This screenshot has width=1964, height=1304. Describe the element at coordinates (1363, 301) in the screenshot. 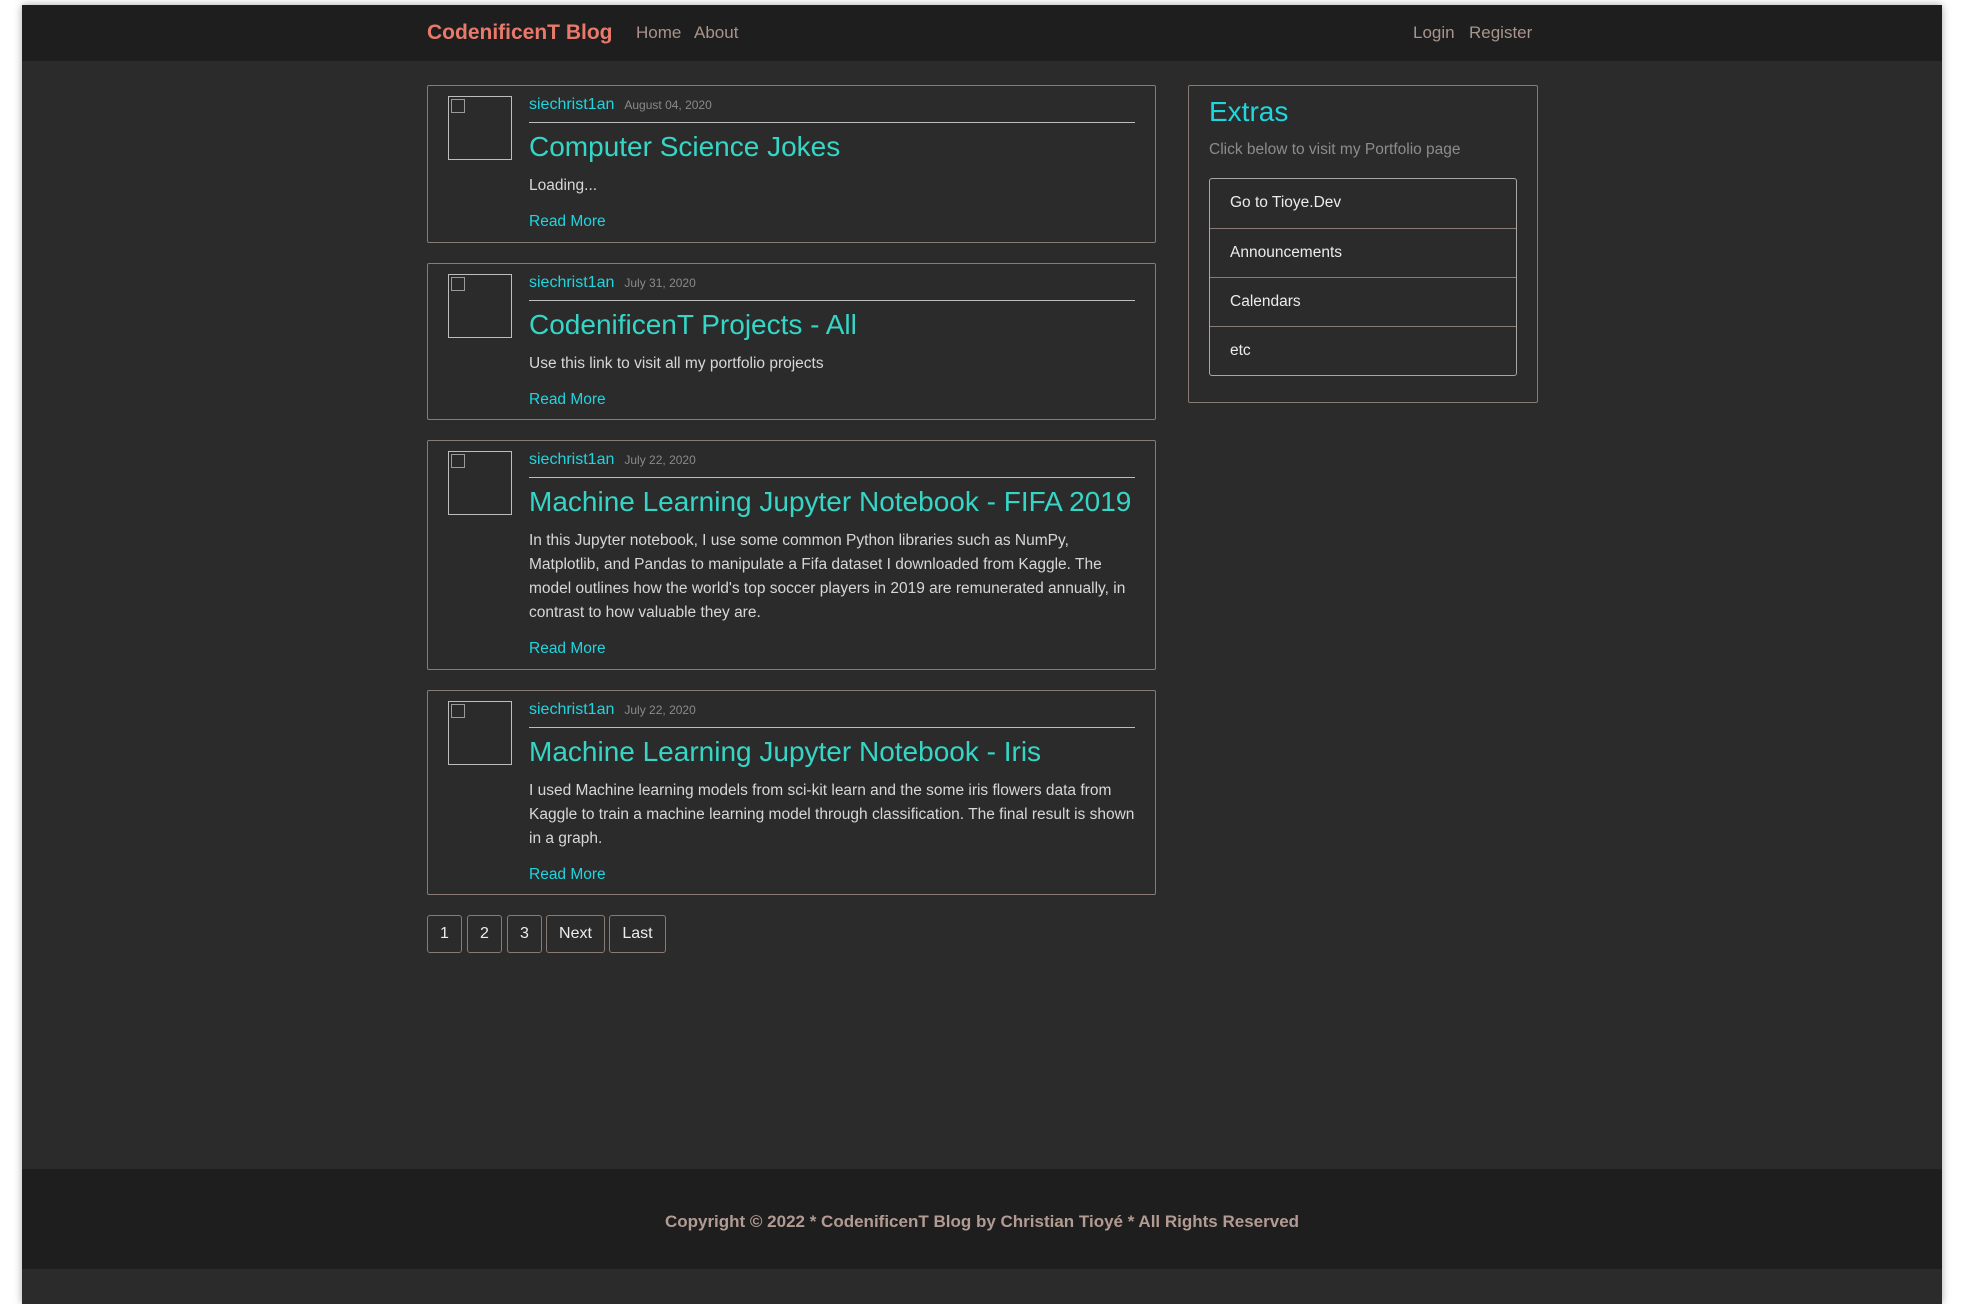

I see `sidebar-item-calendars: Calendars` at that location.